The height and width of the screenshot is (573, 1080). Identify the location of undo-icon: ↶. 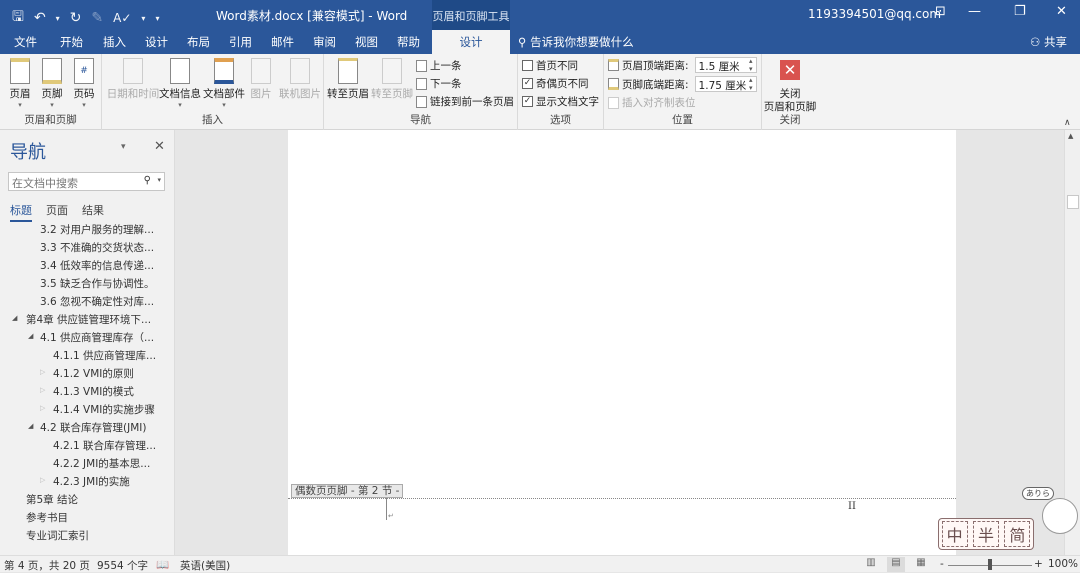
(40, 18).